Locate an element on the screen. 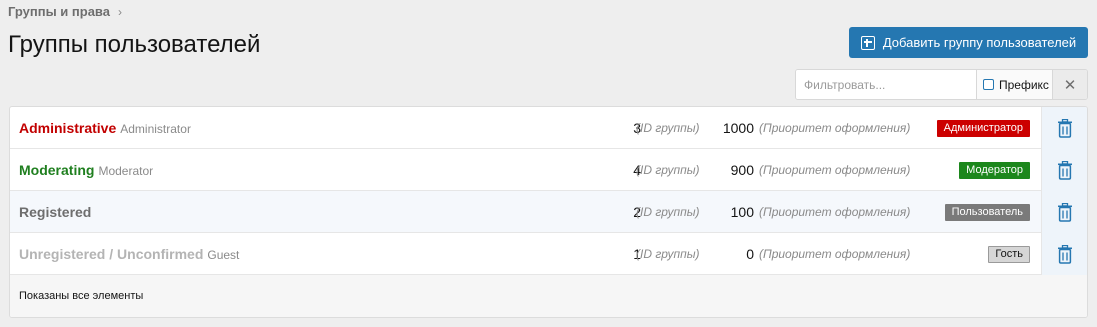  breadcrumb: Группы и права › is located at coordinates (65, 11).